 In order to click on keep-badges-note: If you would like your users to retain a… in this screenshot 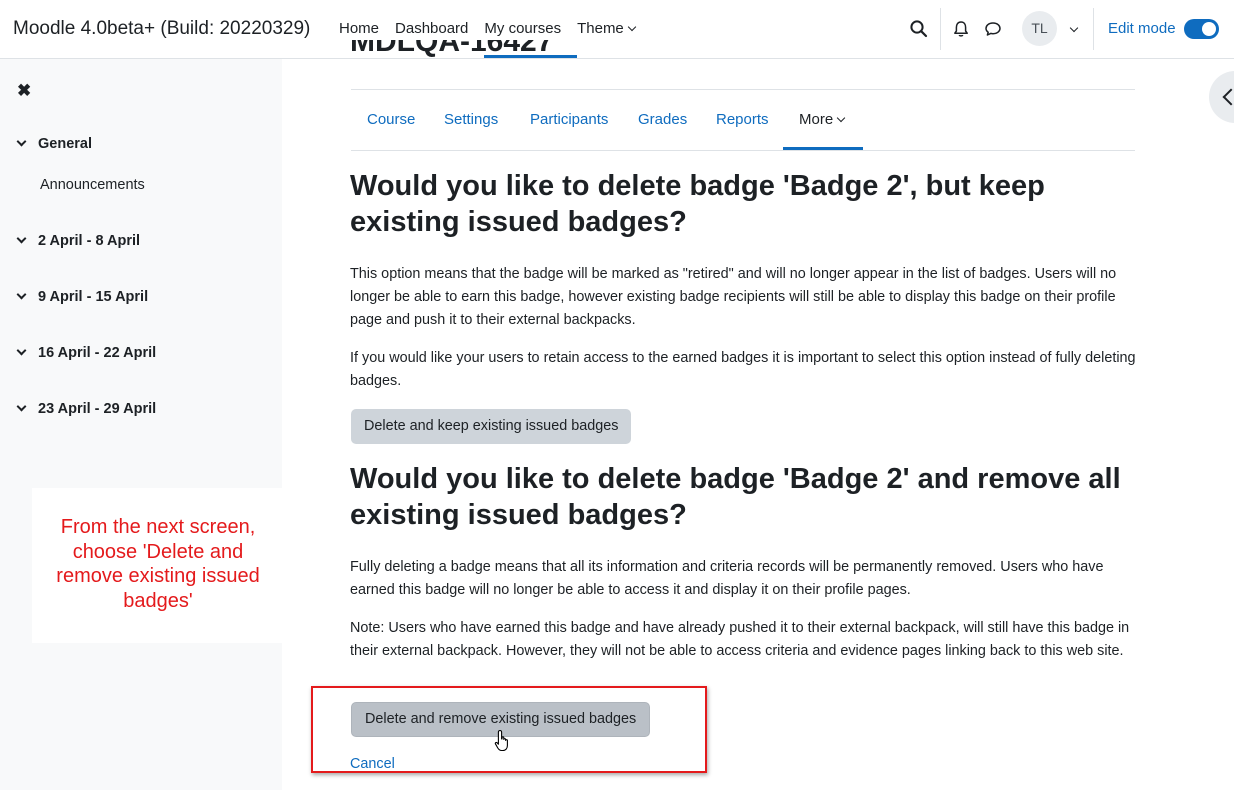, I will do `click(743, 369)`.